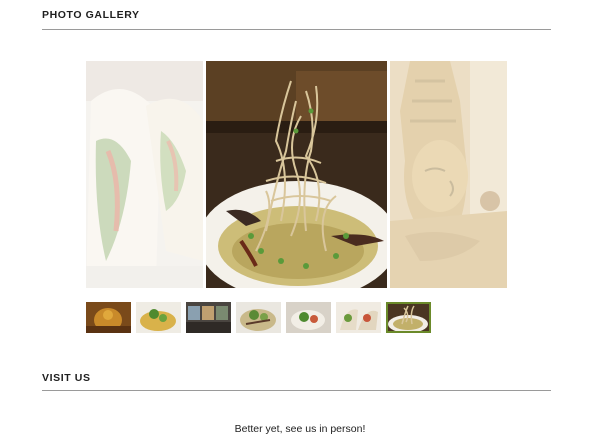 The width and height of the screenshot is (600, 448). I want to click on photo-gallery-heading: PHOTO GALLERY, so click(91, 15).